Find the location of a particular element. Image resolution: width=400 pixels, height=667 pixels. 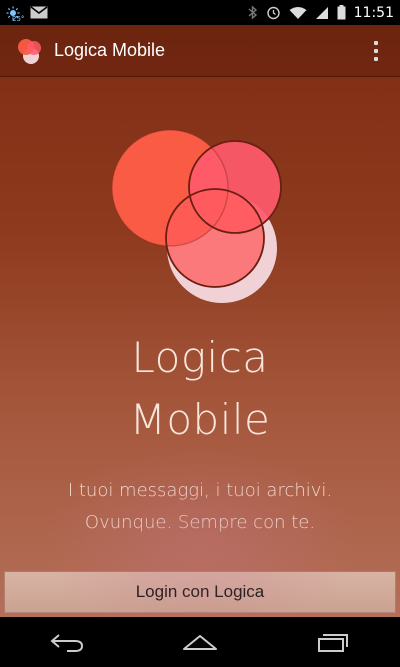

home-icon is located at coordinates (200, 642).